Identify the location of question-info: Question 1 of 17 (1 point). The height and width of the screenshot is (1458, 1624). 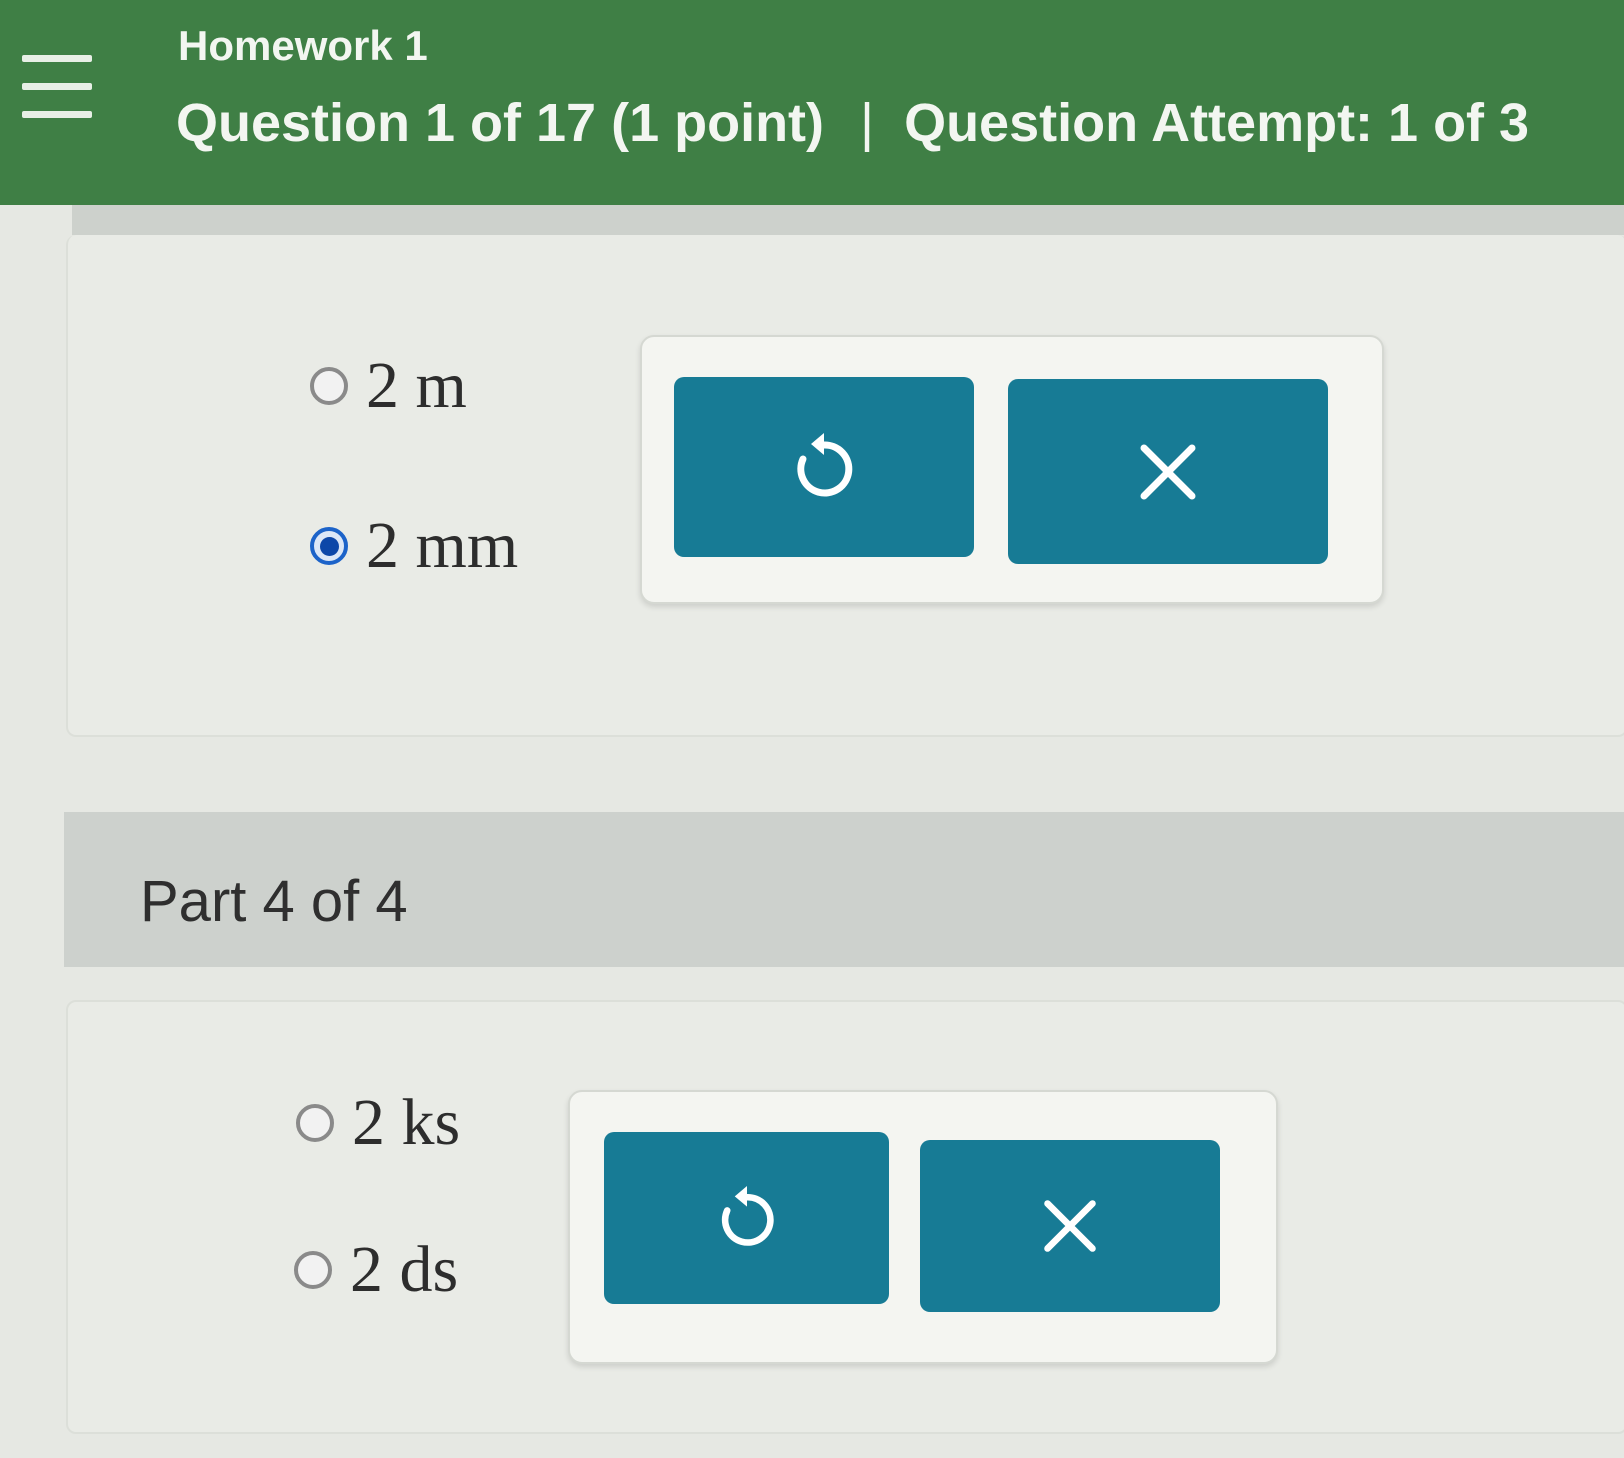
(500, 123).